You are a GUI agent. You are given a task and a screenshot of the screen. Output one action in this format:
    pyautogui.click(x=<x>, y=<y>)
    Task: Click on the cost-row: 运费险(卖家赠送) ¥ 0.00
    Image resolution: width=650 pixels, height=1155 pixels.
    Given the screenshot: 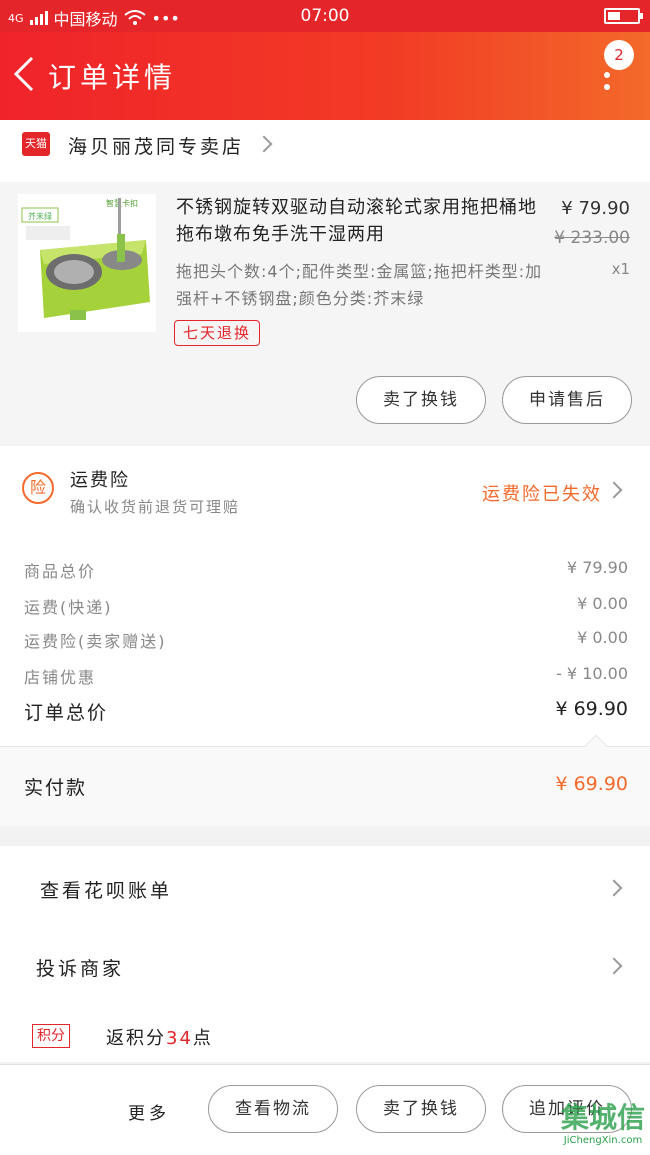 What is the action you would take?
    pyautogui.click(x=326, y=640)
    